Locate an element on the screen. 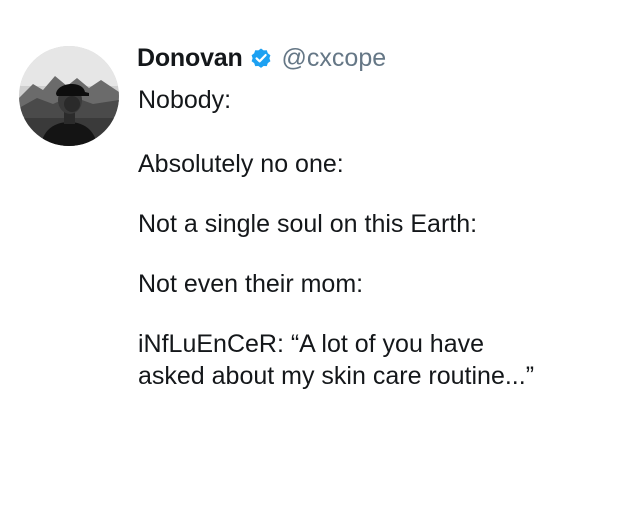  tweet-line-single-soul: Not a single soul on this Earth: is located at coordinates (308, 224).